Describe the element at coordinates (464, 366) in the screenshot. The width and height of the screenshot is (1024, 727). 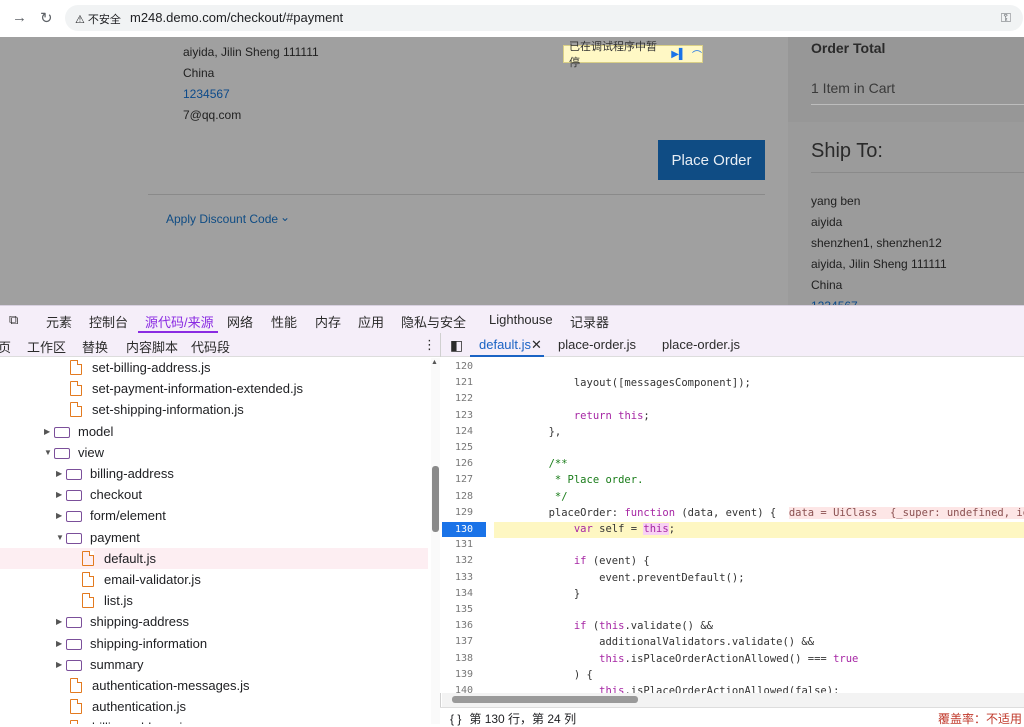
I see `line-number: 120` at that location.